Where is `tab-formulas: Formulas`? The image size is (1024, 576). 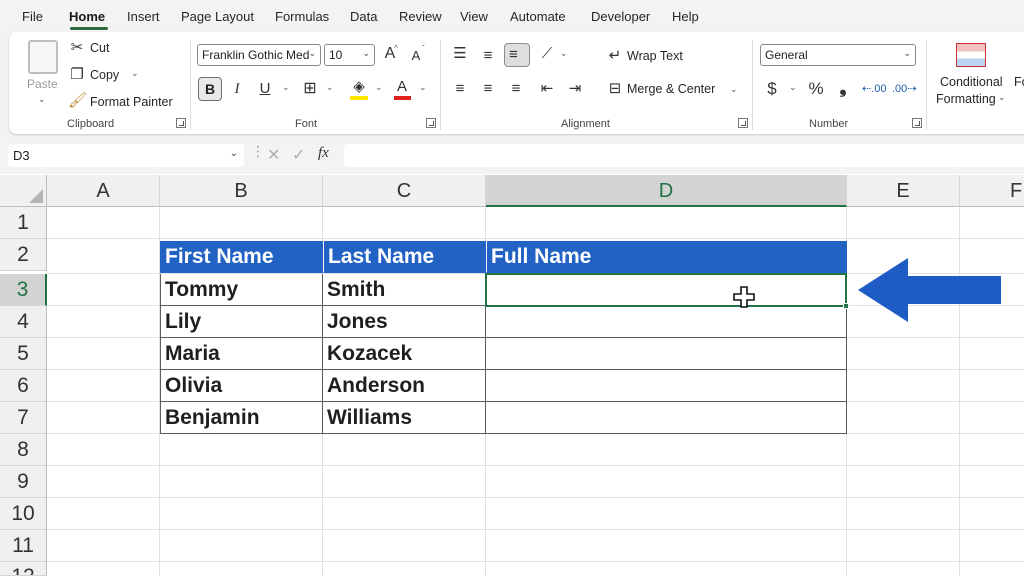
tab-formulas: Formulas is located at coordinates (302, 16).